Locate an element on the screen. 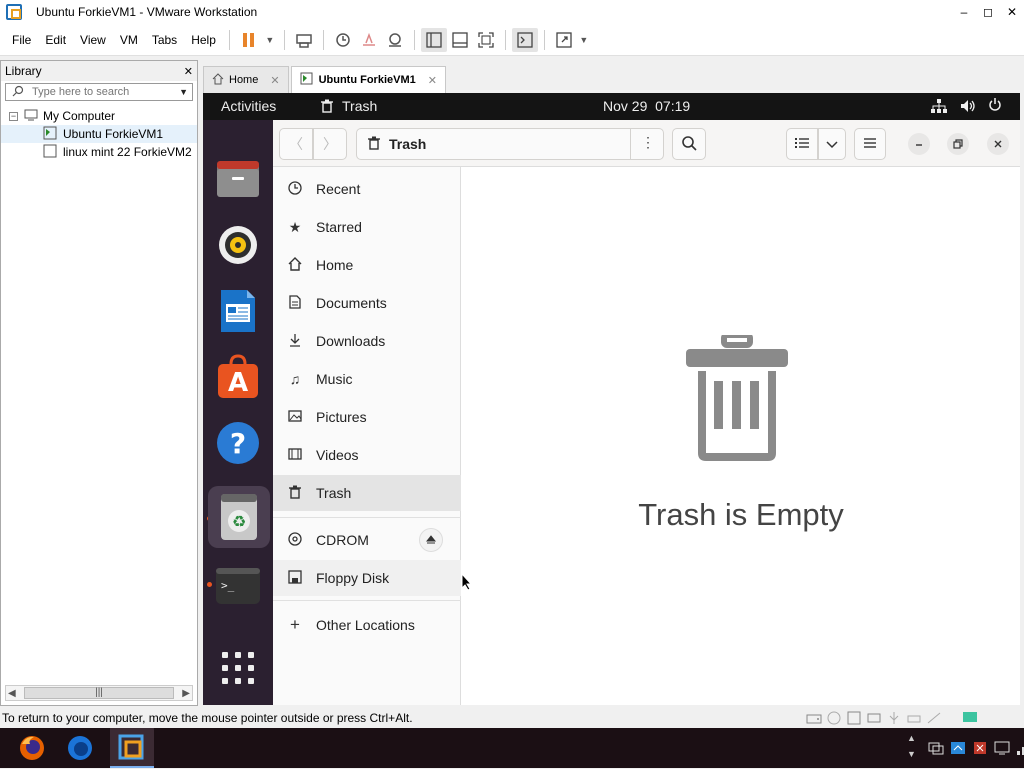 The width and height of the screenshot is (1024, 769). app-menu-label: Trash is located at coordinates (359, 106).